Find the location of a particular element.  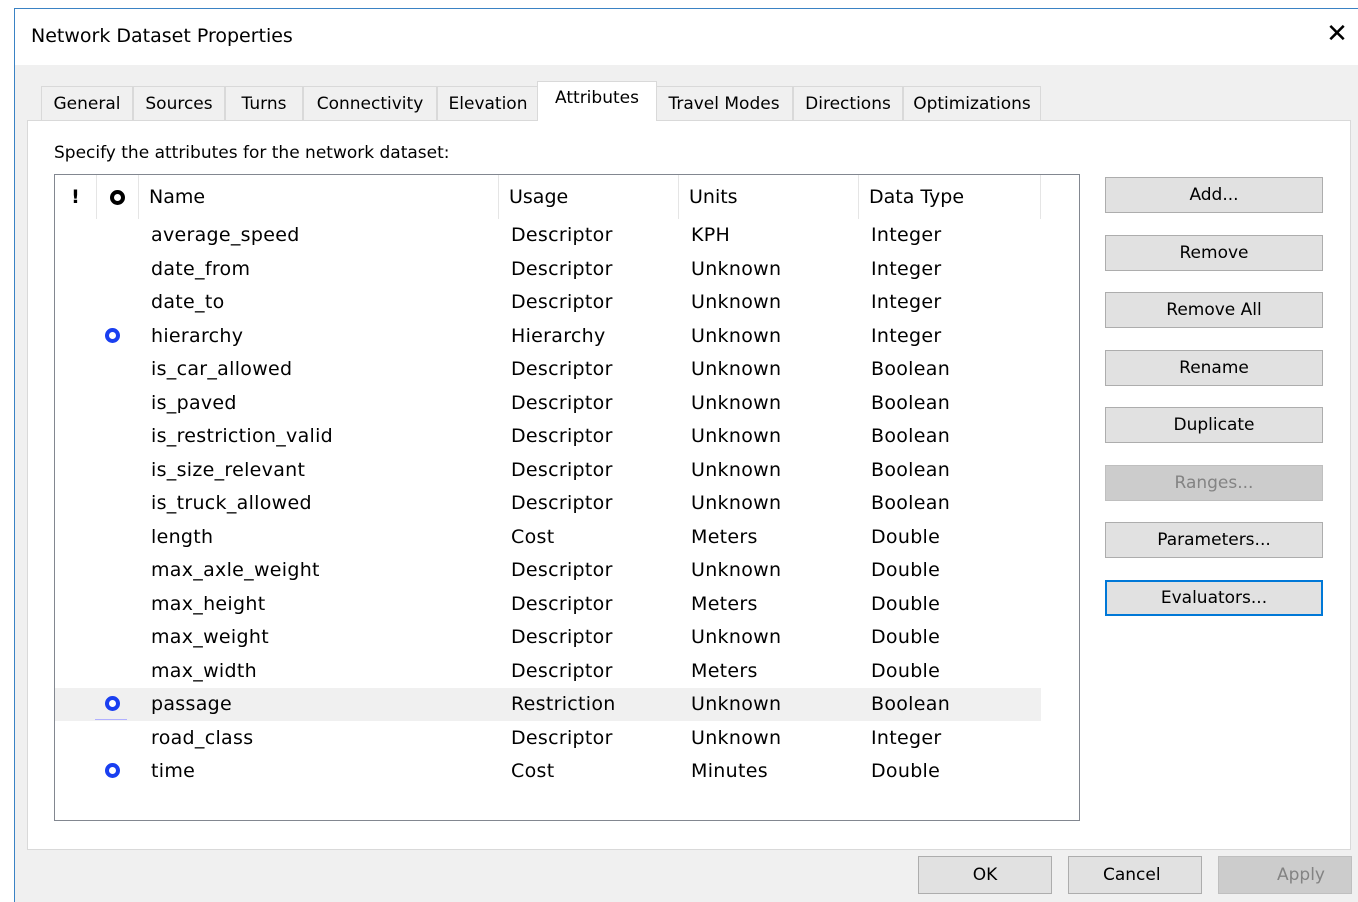

title-bar: Network Dataset Properties ✕ is located at coordinates (686, 37).